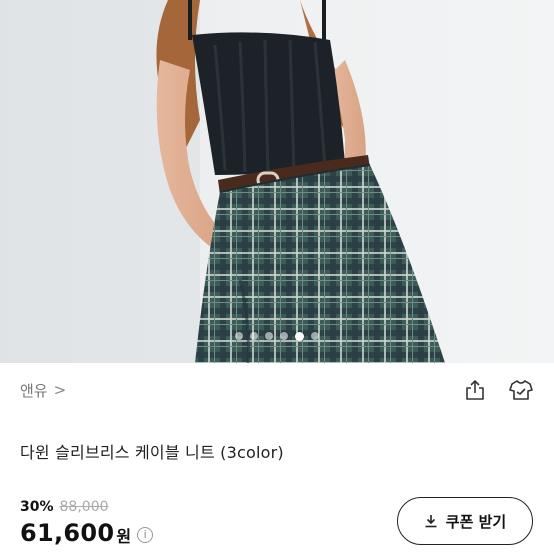 The width and height of the screenshot is (554, 554). I want to click on carousel-dot-active, so click(299, 336).